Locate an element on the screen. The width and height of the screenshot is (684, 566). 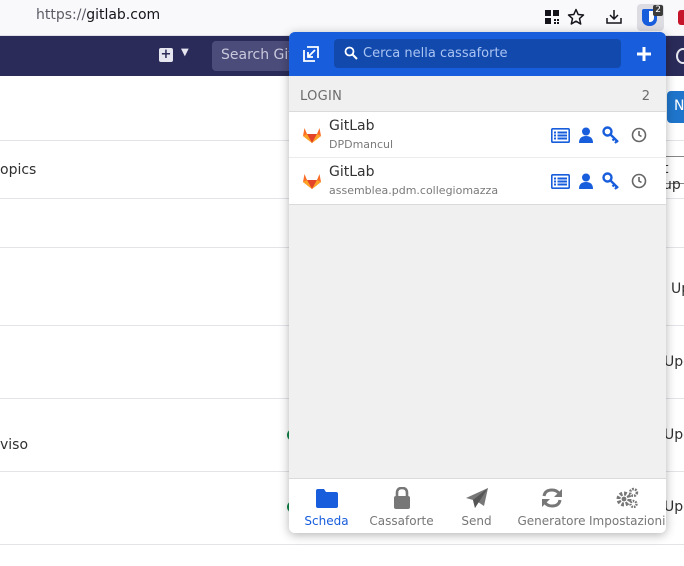
tab-label: Cassaforte is located at coordinates (401, 521).